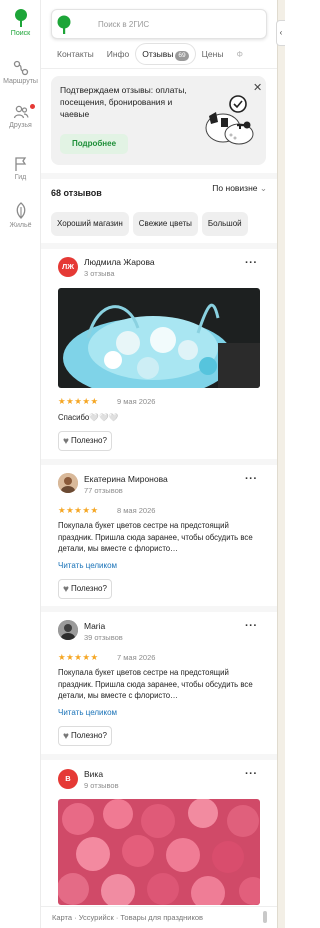 This screenshot has width=320, height=928. What do you see at coordinates (126, 479) in the screenshot?
I see `reviewer-name: Екатерина Миронова` at bounding box center [126, 479].